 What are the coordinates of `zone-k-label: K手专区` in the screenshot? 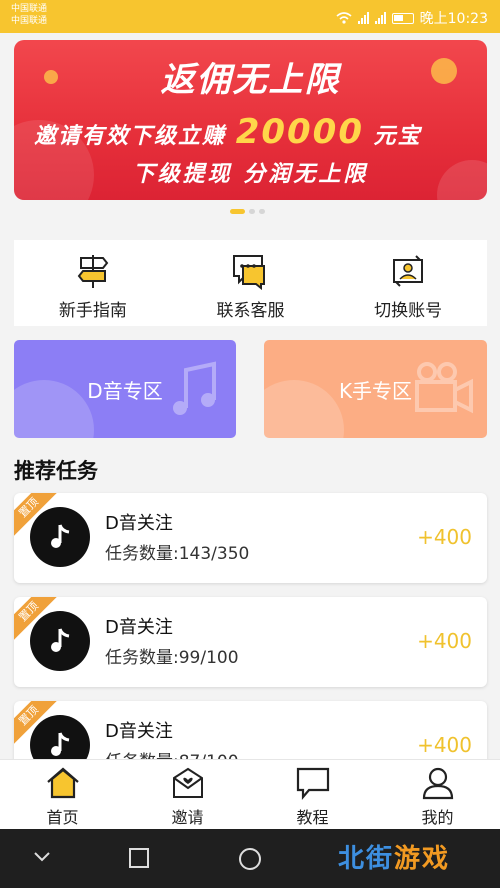 It's located at (375, 390).